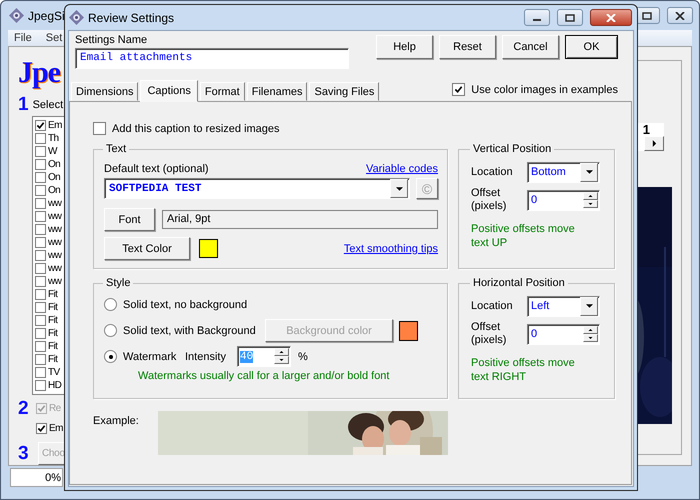 The image size is (700, 500). I want to click on tab: Saving Files, so click(344, 91).